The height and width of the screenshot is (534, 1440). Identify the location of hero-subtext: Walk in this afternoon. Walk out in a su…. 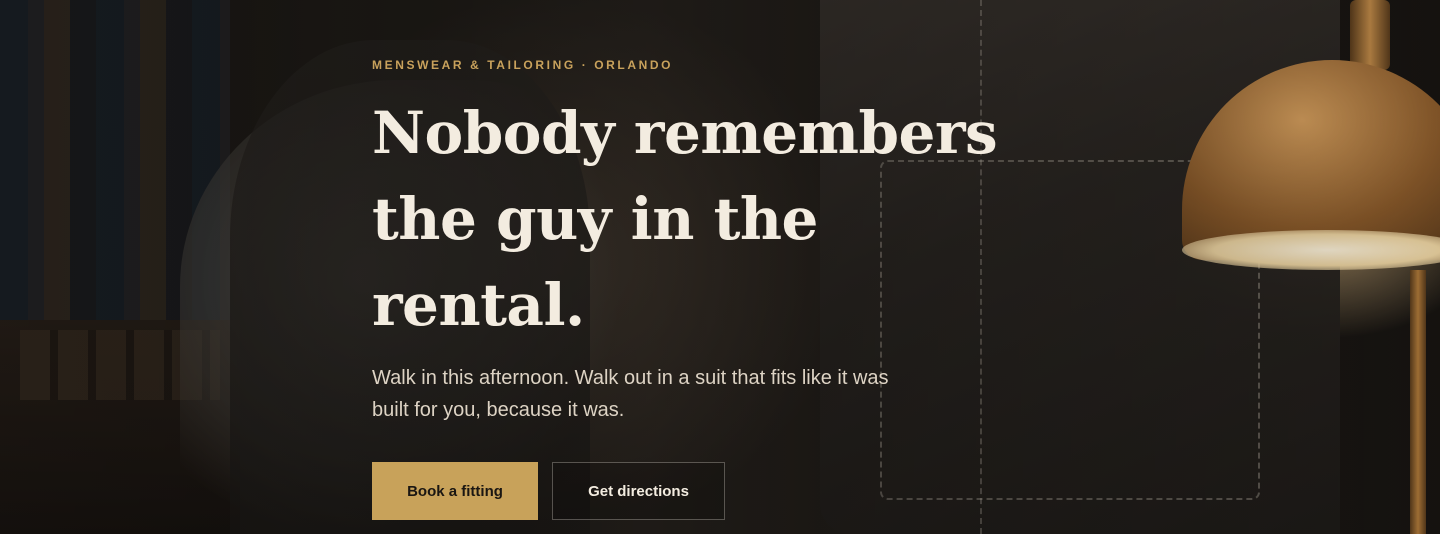
(672, 394).